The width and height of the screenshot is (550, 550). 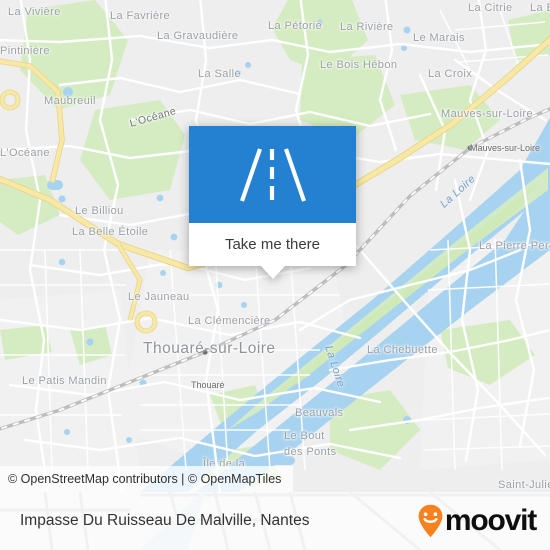 I want to click on moovit-smiling-pin-icon, so click(x=430, y=521).